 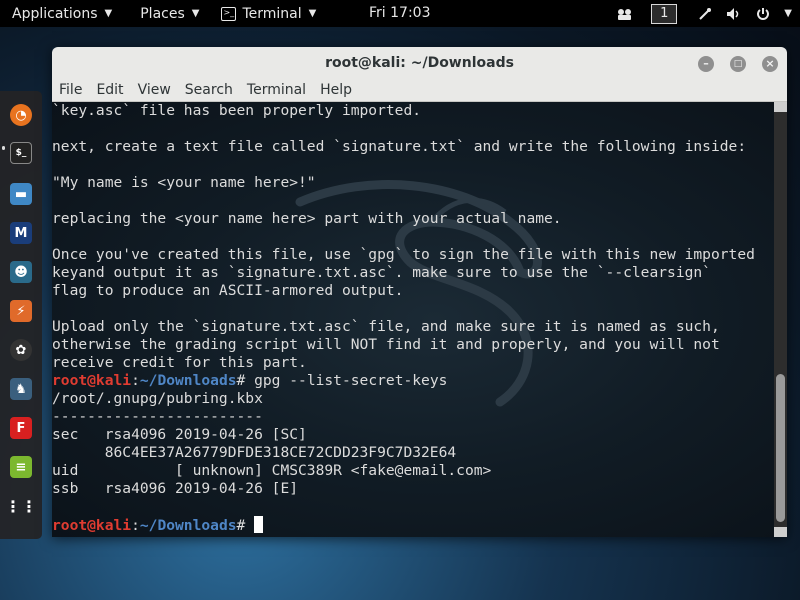 What do you see at coordinates (254, 452) in the screenshot?
I see `output-line: 86C4EE37A26779DFDE318CE72CDD23F9C7D32E64` at bounding box center [254, 452].